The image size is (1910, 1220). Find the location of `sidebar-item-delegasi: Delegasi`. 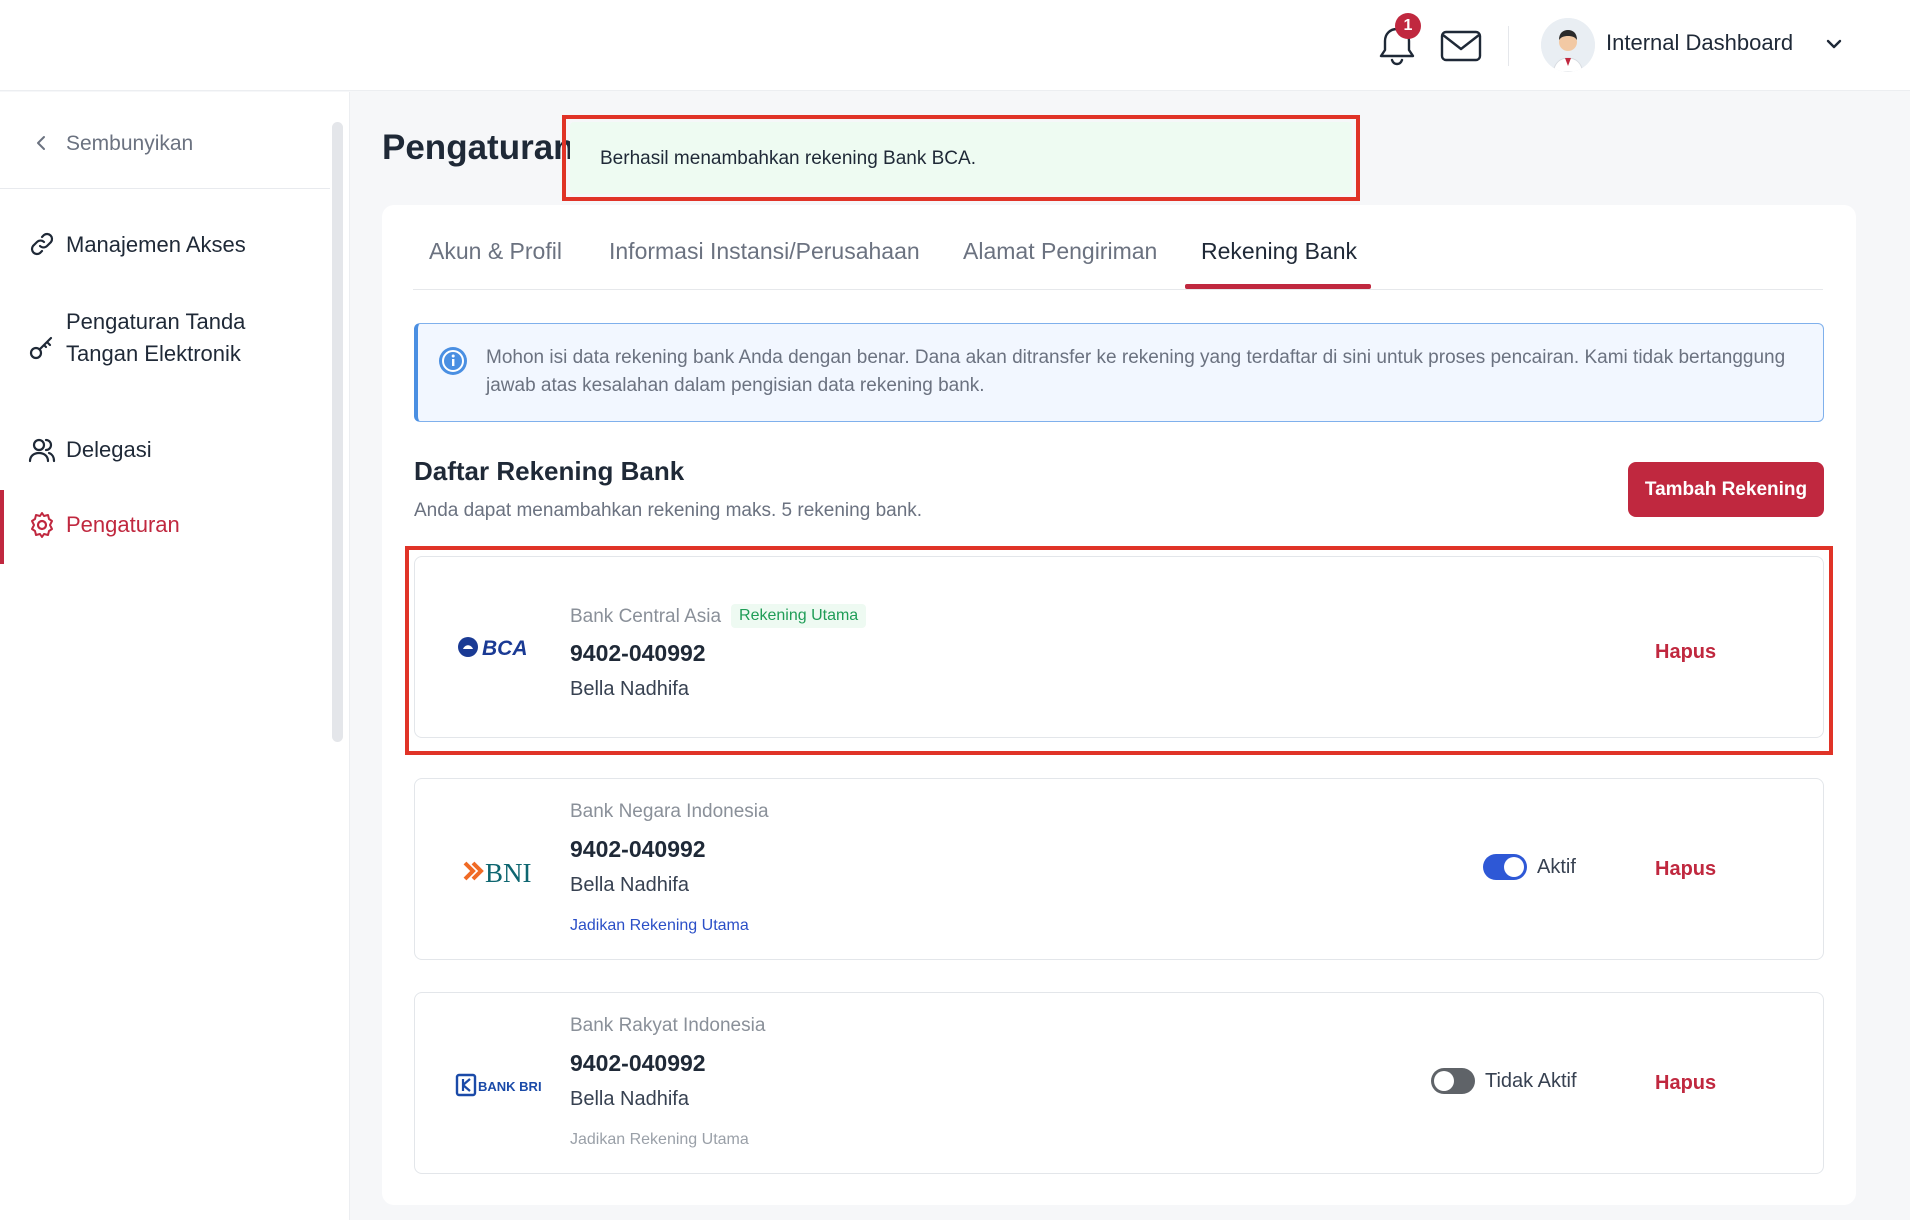

sidebar-item-delegasi: Delegasi is located at coordinates (165, 452).